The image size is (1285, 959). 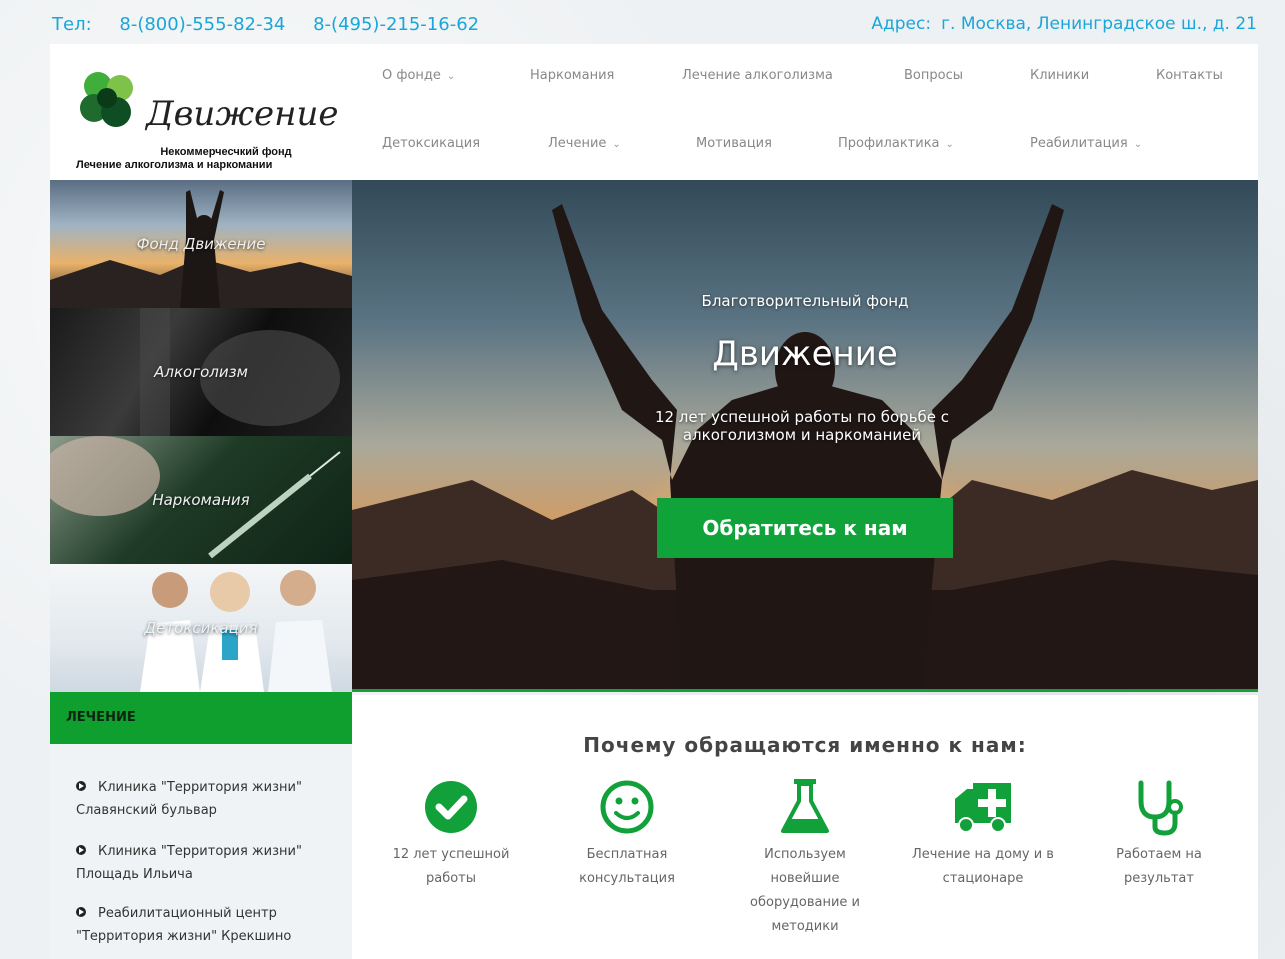 I want to click on nav-item-detox: Детоксикация, so click(x=431, y=143).